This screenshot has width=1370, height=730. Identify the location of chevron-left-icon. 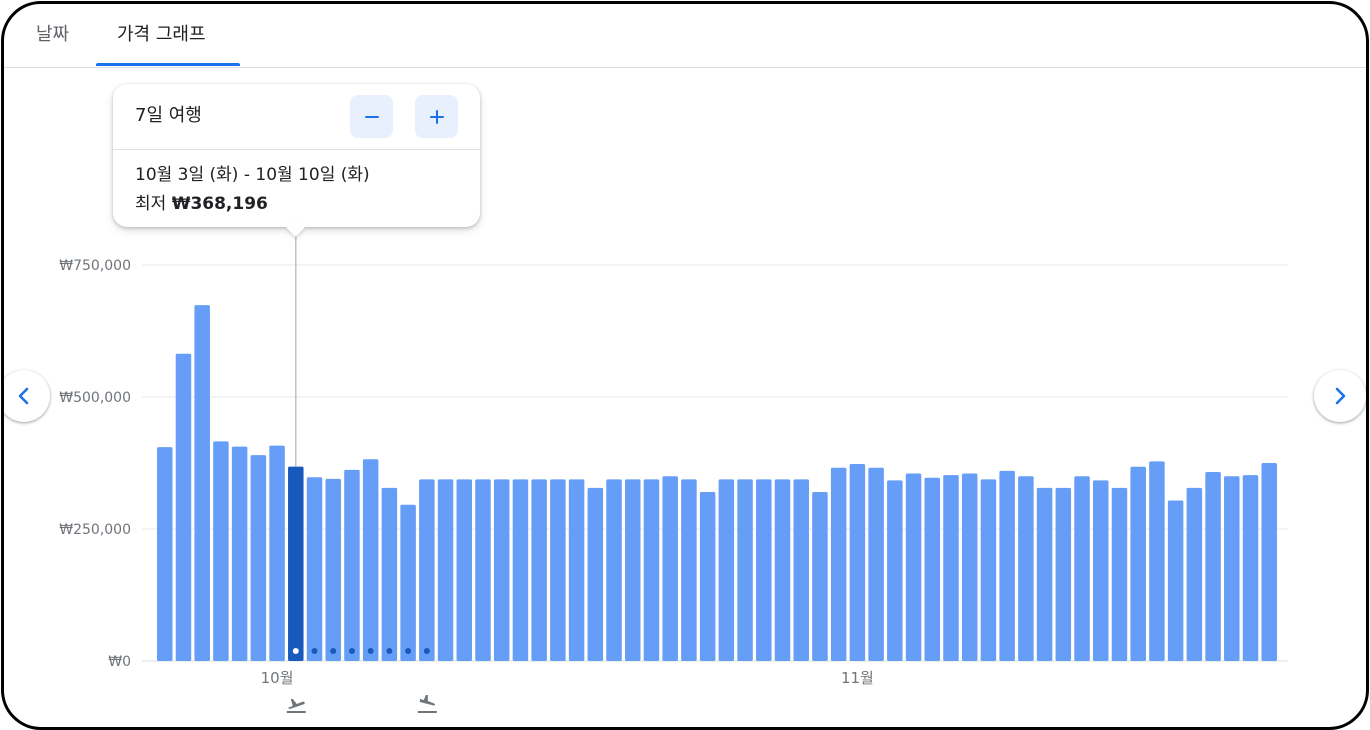
(23, 396).